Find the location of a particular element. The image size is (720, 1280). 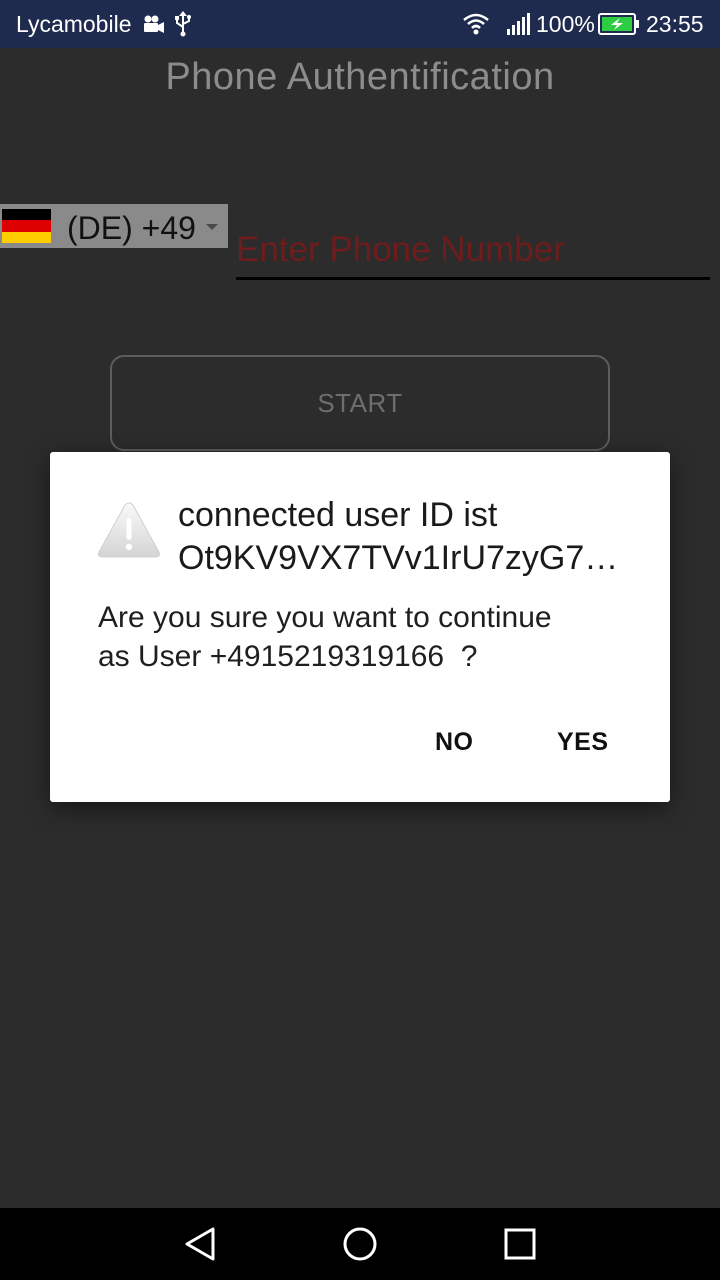

status-bar: Lycamobile 100% 23:55 is located at coordinates (360, 24).